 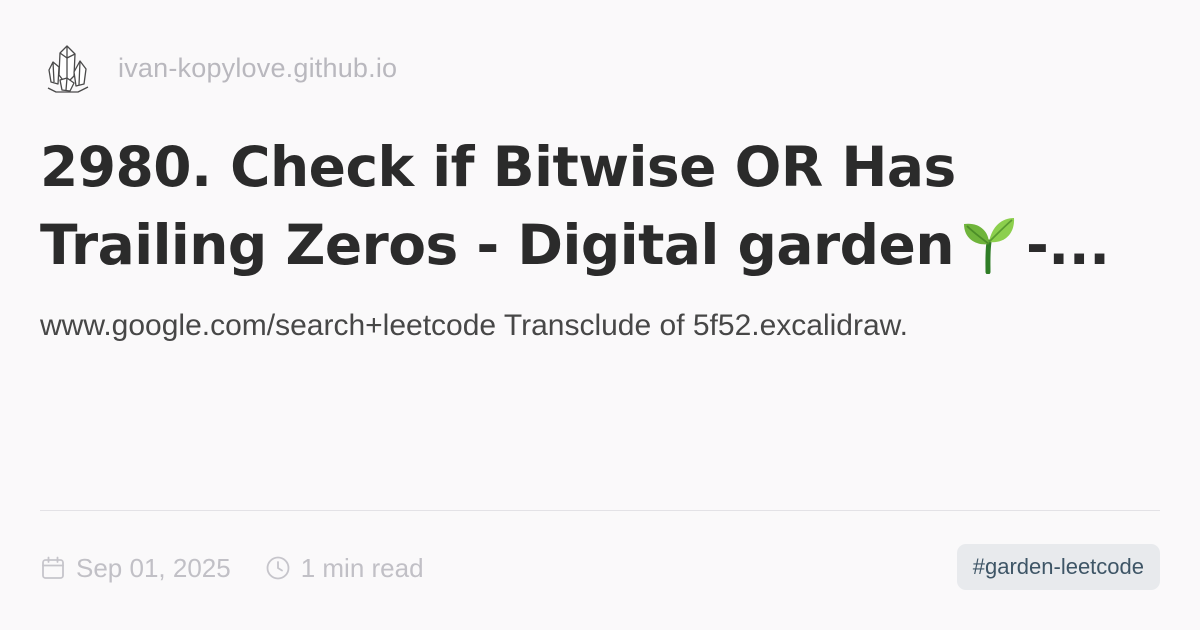 What do you see at coordinates (498, 167) in the screenshot?
I see `title-line-1: 2980. Check if Bitwise OR Has` at bounding box center [498, 167].